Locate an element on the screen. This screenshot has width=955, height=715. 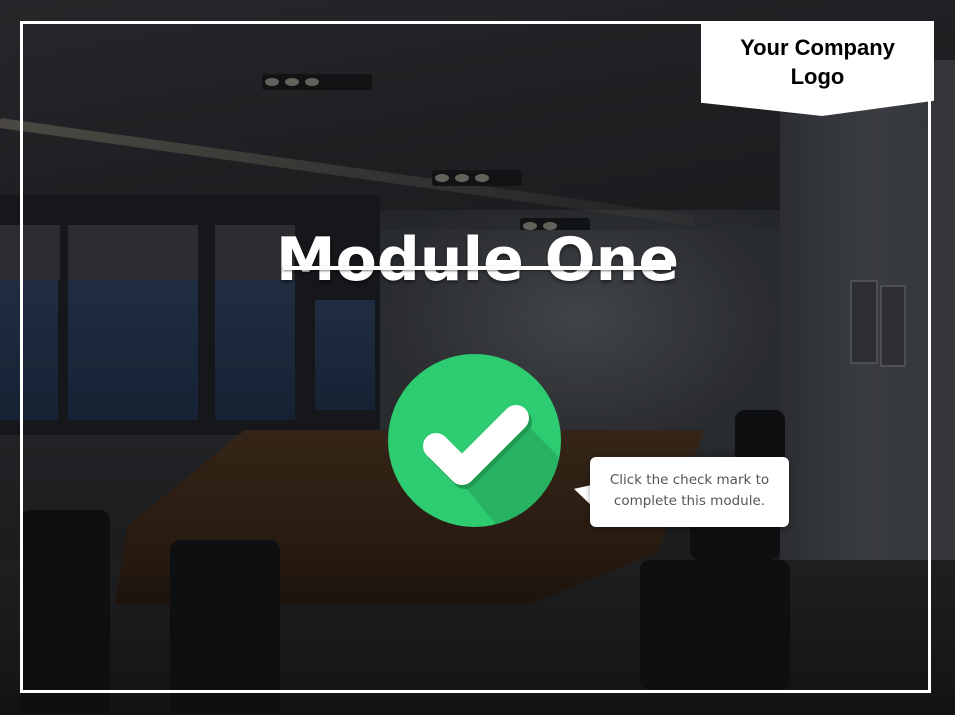
check-mark-icon is located at coordinates (492, 466).